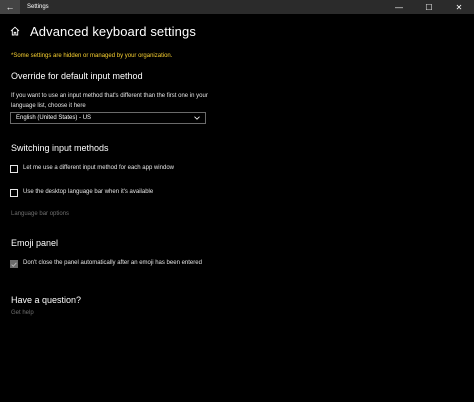 Image resolution: width=474 pixels, height=402 pixels. Describe the element at coordinates (22, 313) in the screenshot. I see `get-help-link: Get help` at that location.